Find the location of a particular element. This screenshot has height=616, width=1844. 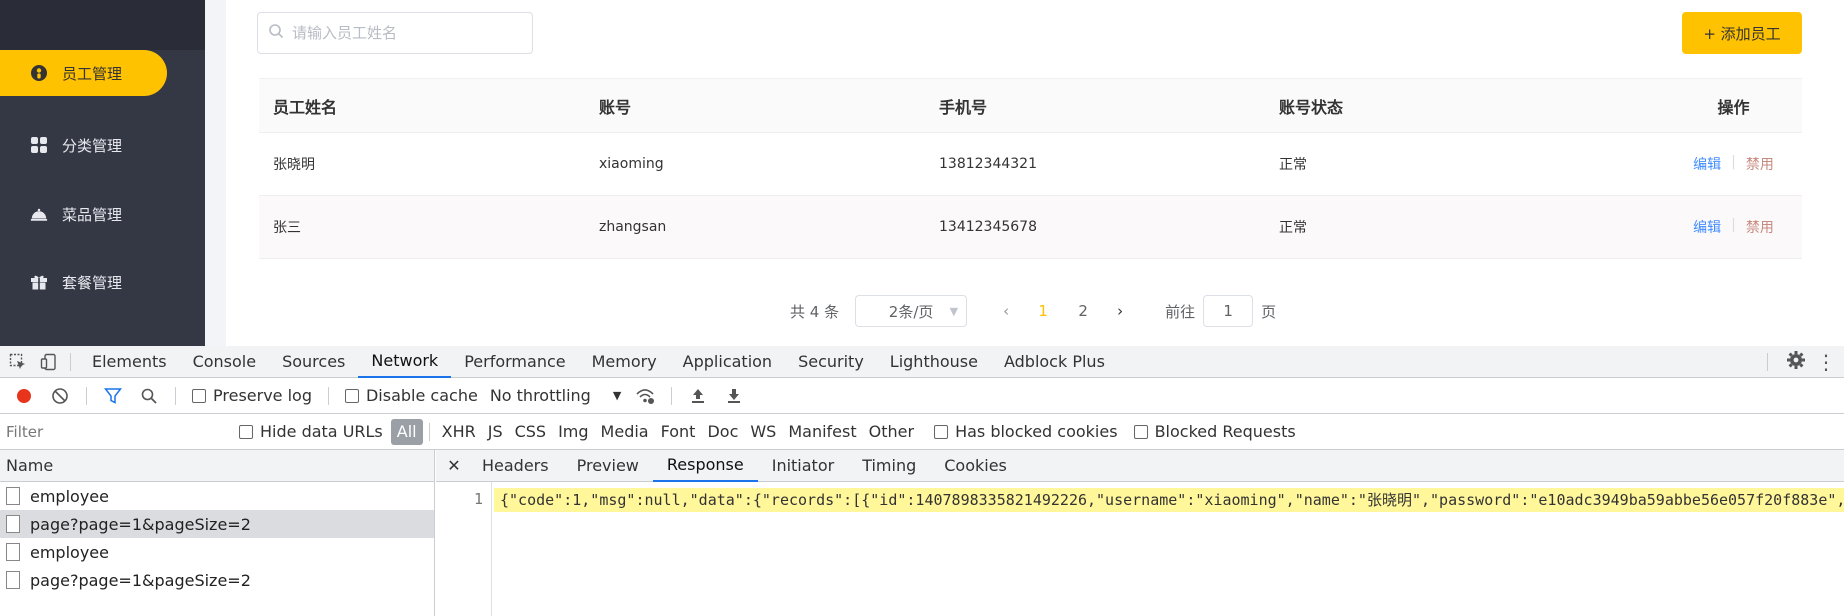

page-number-2: 2 is located at coordinates (1083, 311).